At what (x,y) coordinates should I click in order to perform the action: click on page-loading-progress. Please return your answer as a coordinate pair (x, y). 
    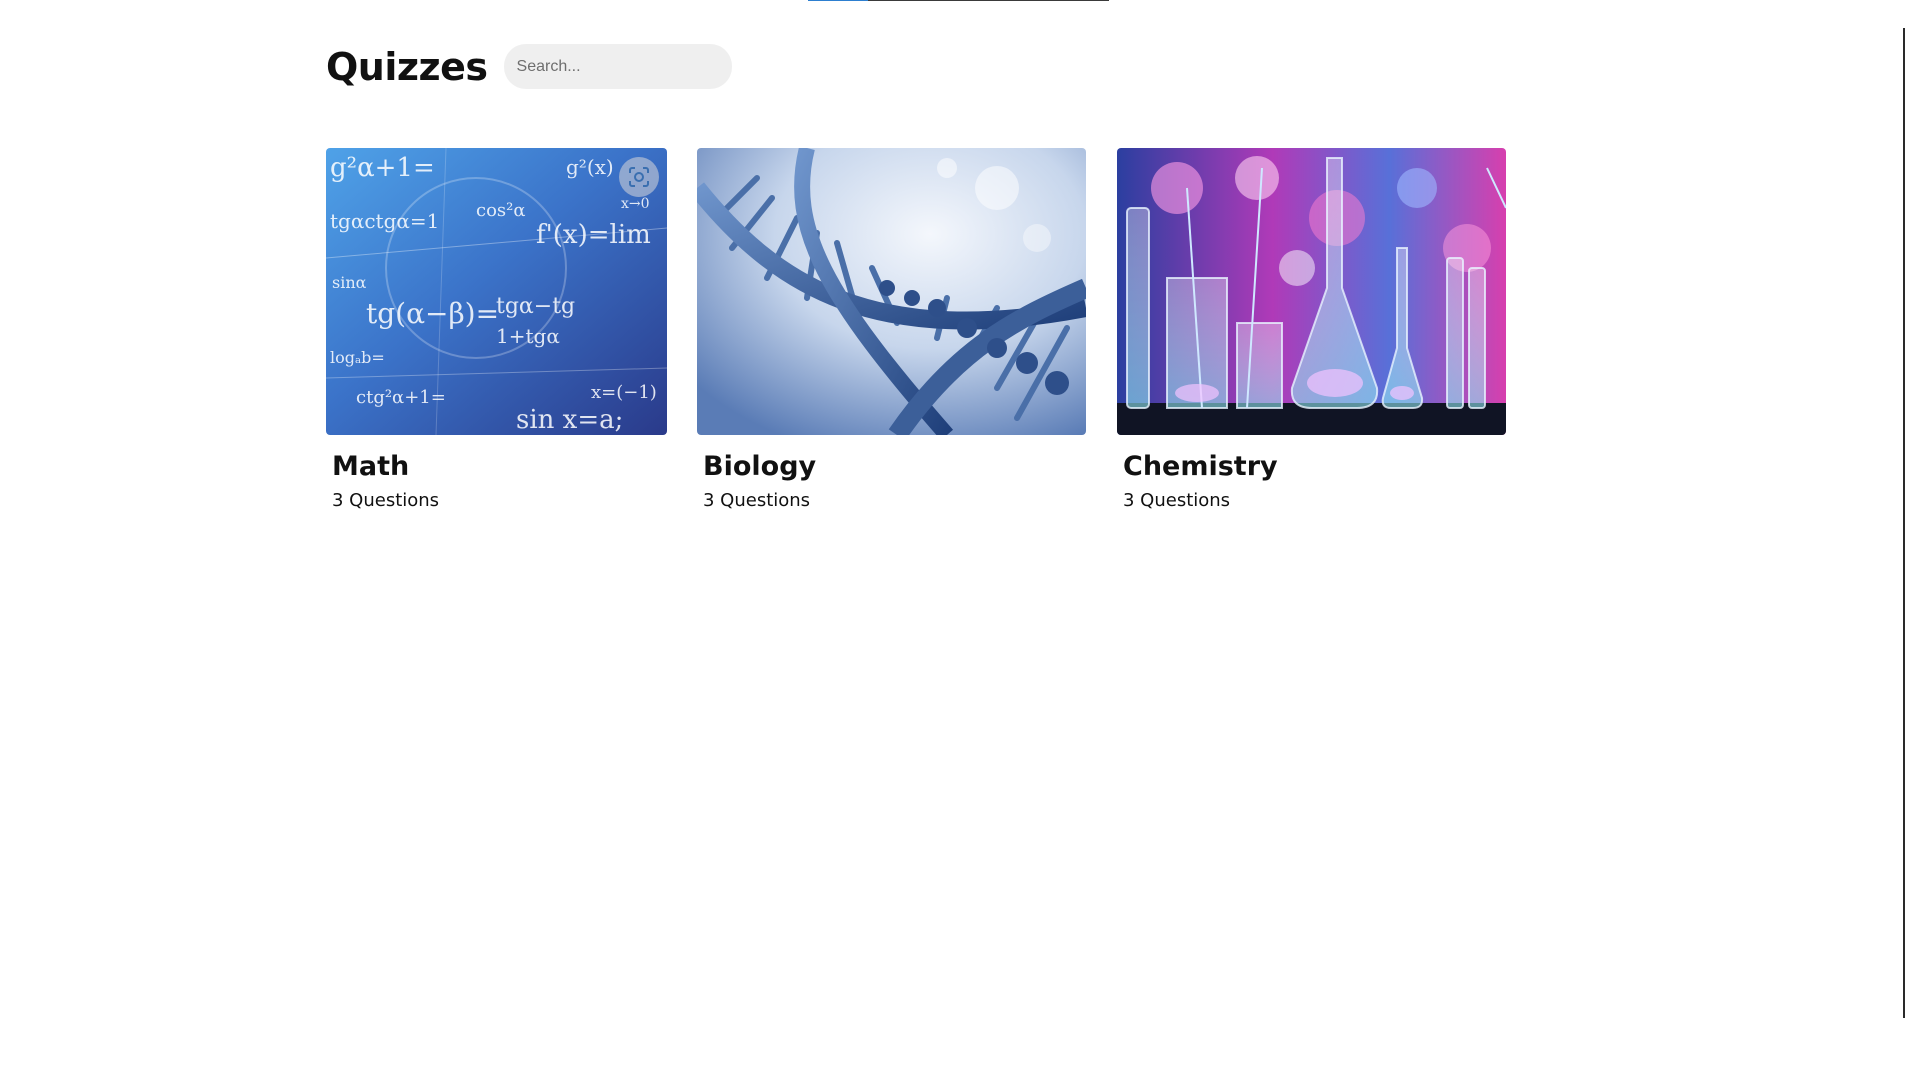
    Looking at the image, I should click on (958, 0).